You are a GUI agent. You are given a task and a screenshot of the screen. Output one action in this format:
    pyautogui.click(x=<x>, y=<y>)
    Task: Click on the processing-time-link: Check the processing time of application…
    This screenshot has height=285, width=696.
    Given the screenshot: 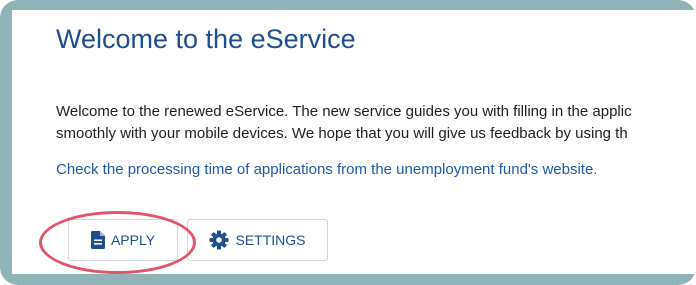 What is the action you would take?
    pyautogui.click(x=326, y=169)
    